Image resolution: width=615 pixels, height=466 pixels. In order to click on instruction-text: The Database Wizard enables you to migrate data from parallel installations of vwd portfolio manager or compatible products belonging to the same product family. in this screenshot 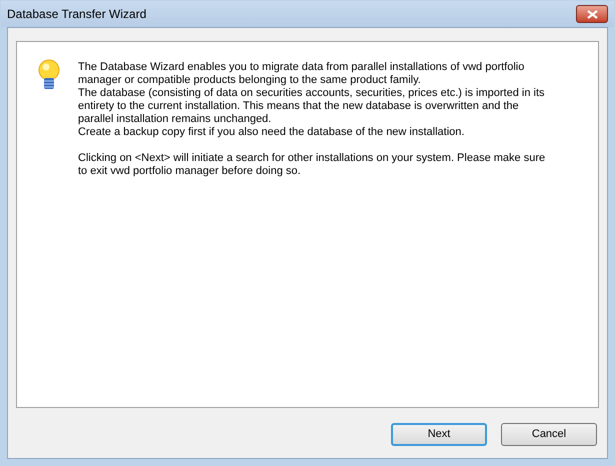, I will do `click(302, 74)`.